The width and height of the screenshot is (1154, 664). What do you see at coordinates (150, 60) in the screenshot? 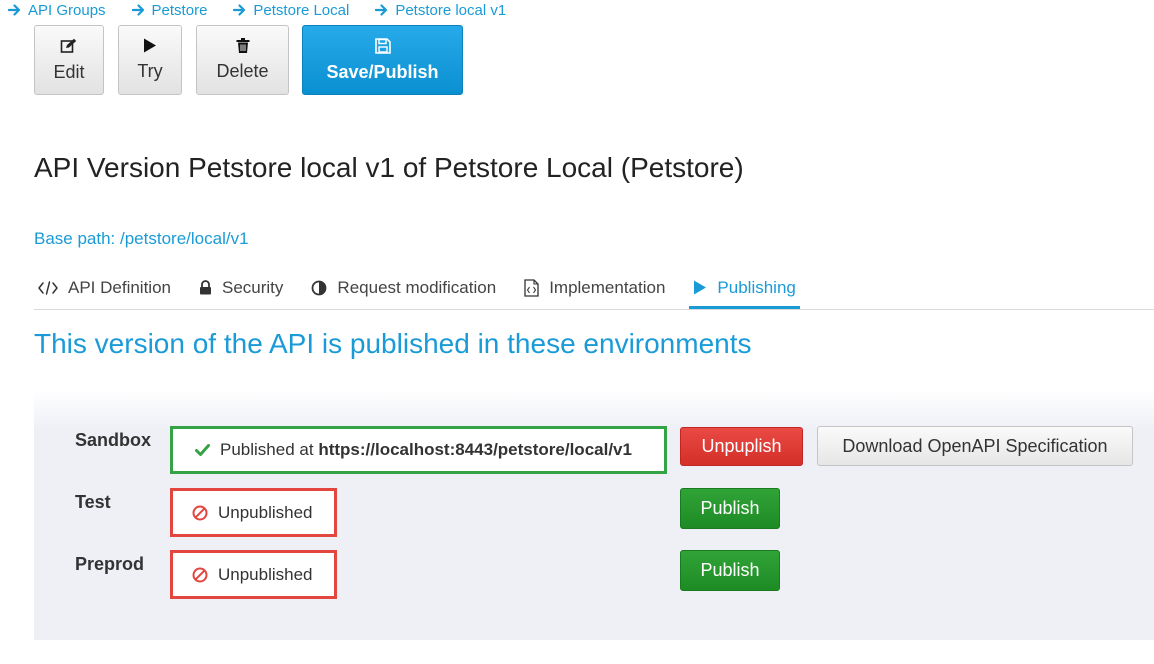
I see `try-button: Try` at bounding box center [150, 60].